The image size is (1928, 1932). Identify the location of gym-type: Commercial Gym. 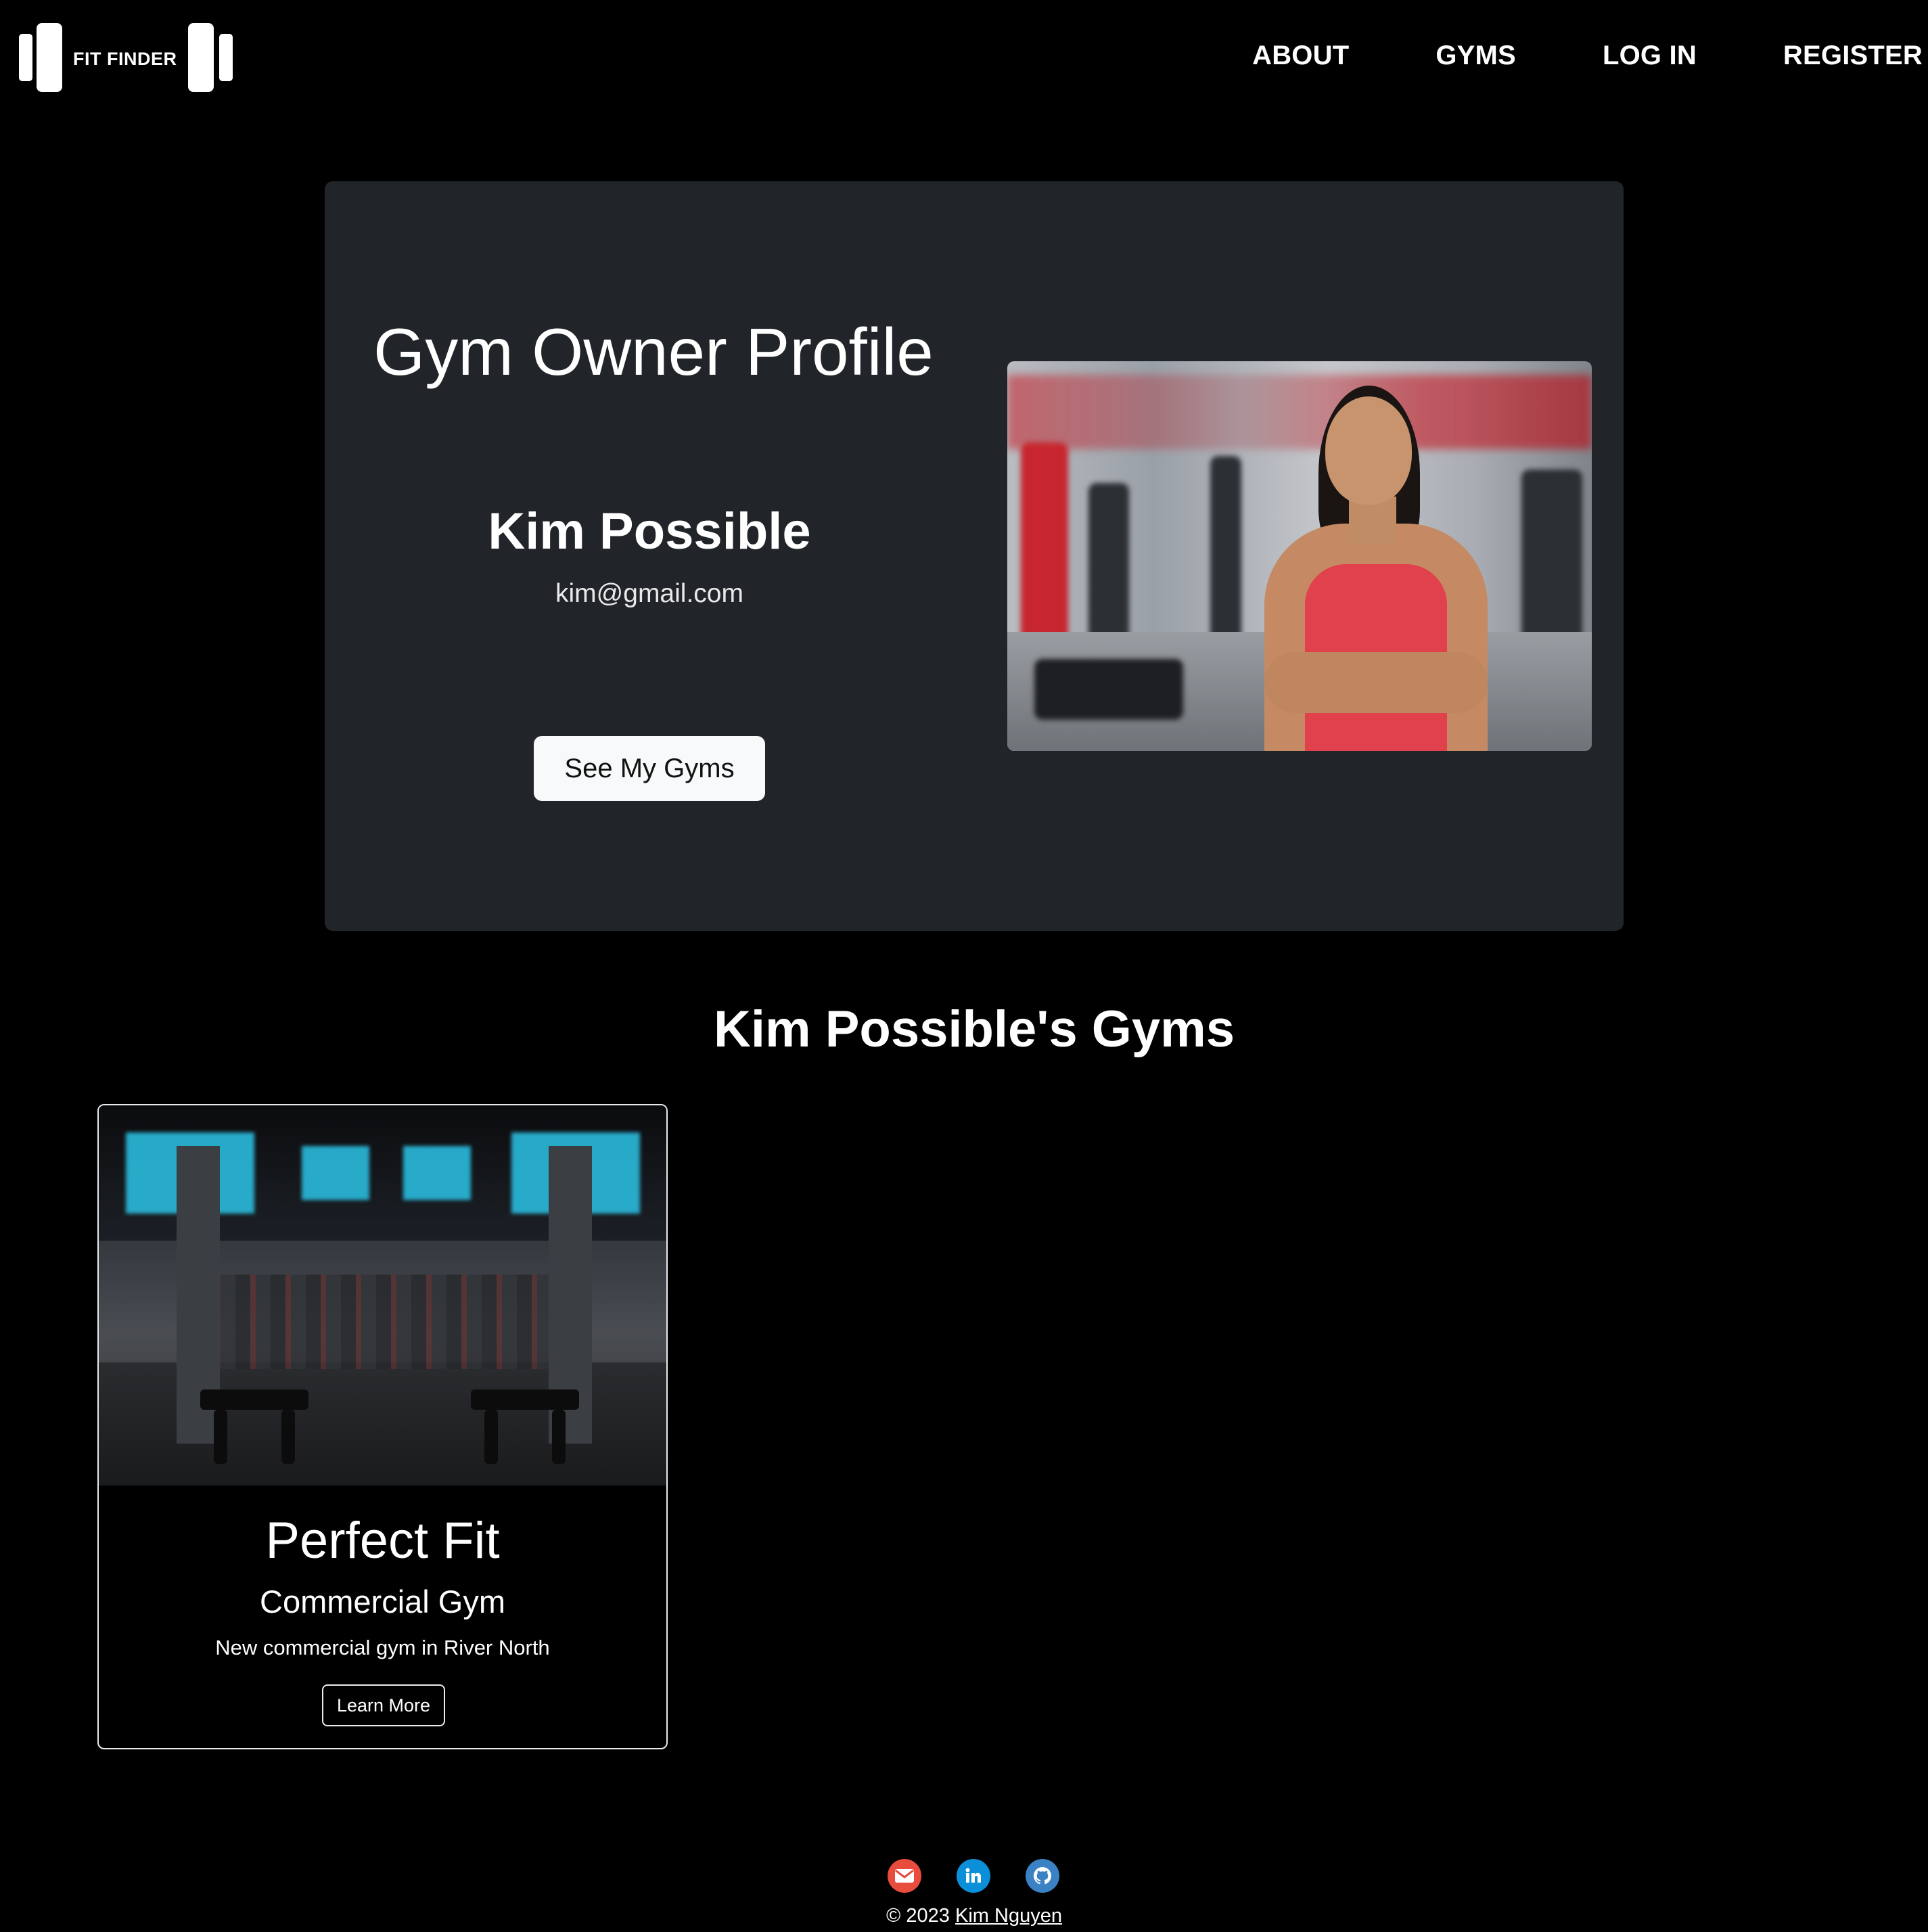
(383, 1601).